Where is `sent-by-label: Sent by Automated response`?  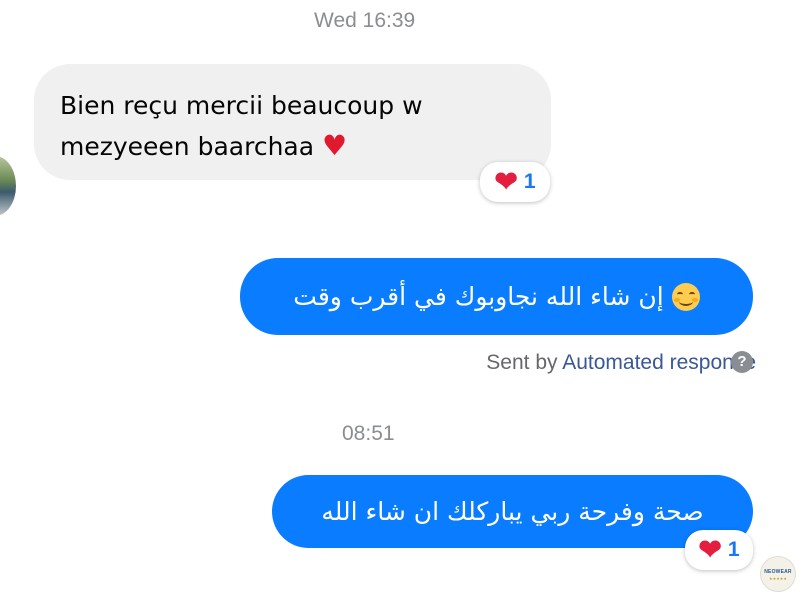
sent-by-label: Sent by Automated response is located at coordinates (621, 363).